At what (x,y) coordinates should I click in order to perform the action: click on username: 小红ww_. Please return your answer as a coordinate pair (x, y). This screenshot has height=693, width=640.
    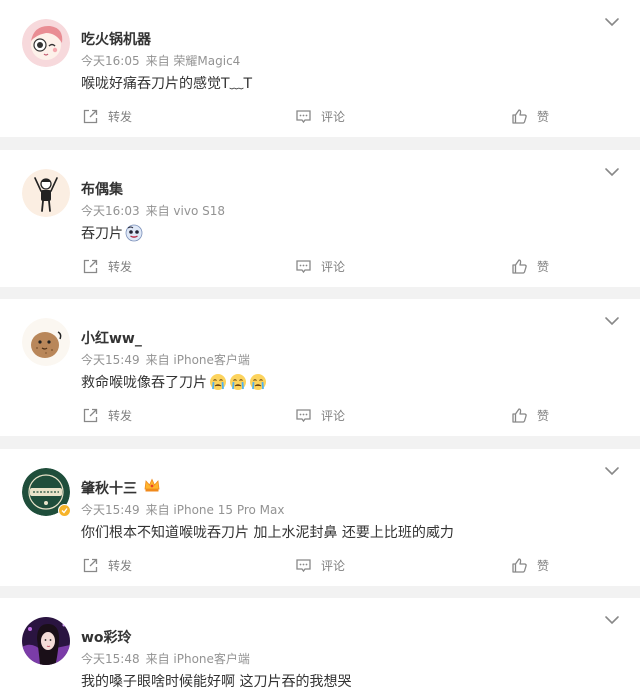
    Looking at the image, I should click on (111, 338).